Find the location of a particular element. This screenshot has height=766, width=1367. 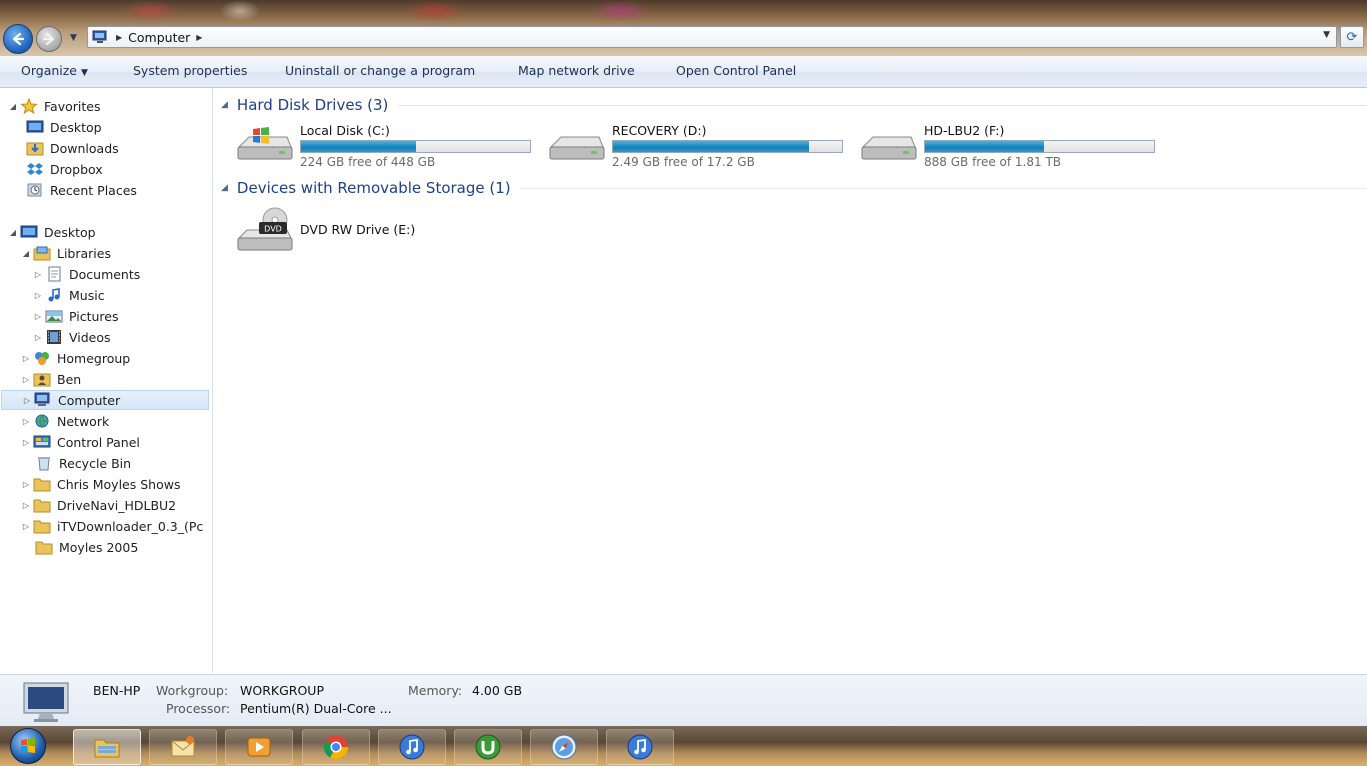

windows-drive-icon is located at coordinates (265, 143).